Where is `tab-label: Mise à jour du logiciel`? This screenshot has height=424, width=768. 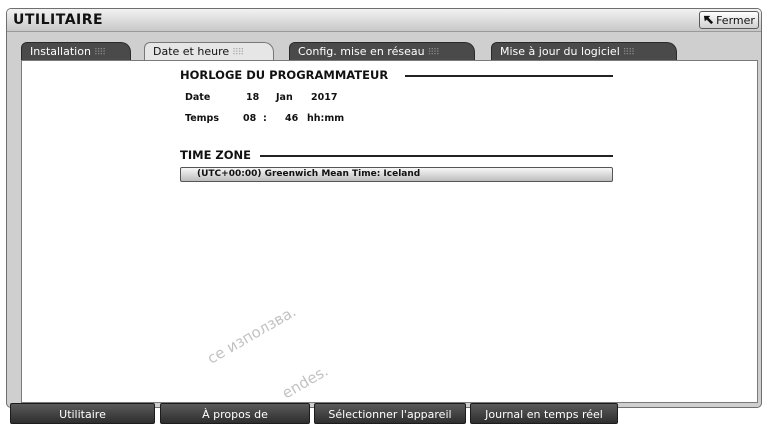 tab-label: Mise à jour du logiciel is located at coordinates (560, 51).